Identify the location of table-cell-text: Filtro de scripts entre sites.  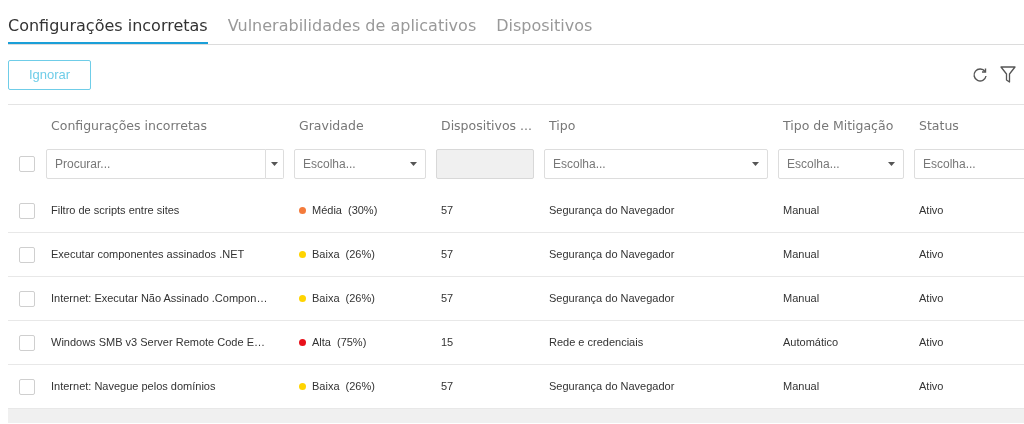
(115, 211).